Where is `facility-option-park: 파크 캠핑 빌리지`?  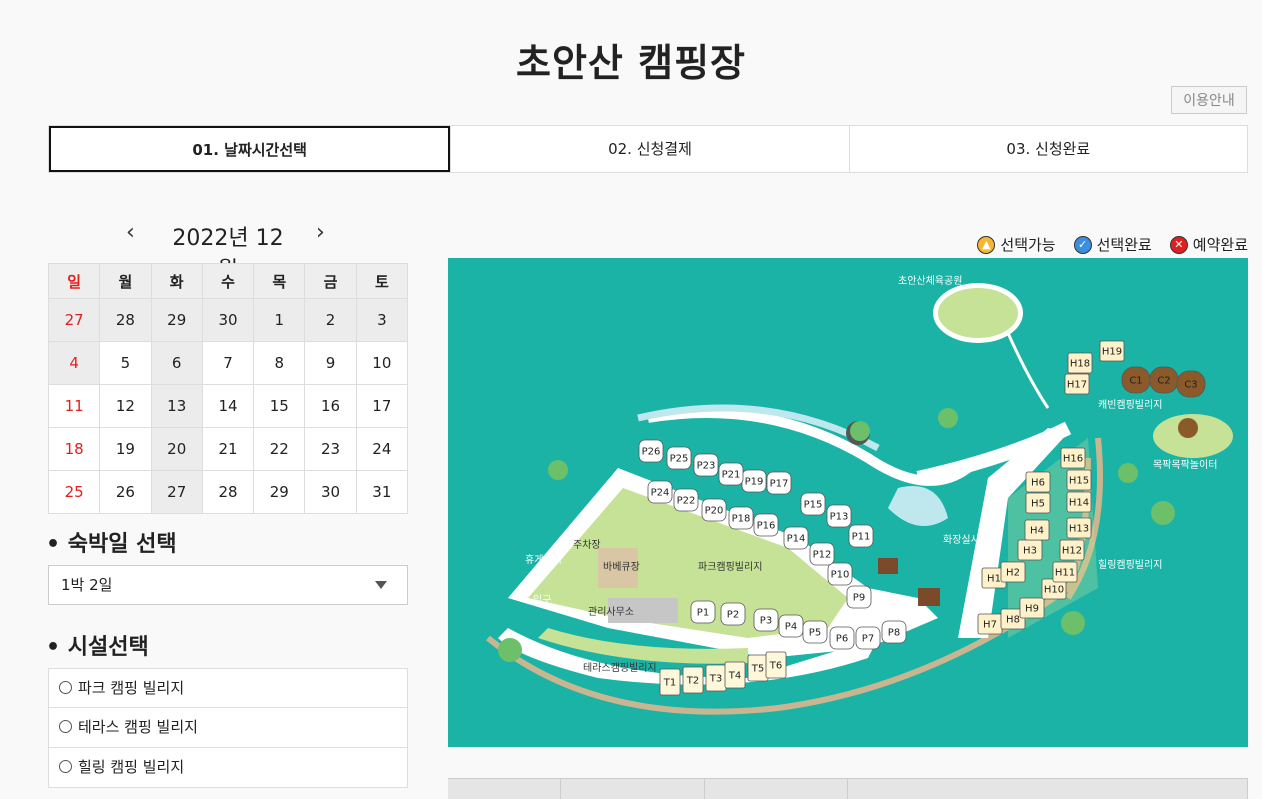
facility-option-park: 파크 캠핑 빌리지 is located at coordinates (228, 688).